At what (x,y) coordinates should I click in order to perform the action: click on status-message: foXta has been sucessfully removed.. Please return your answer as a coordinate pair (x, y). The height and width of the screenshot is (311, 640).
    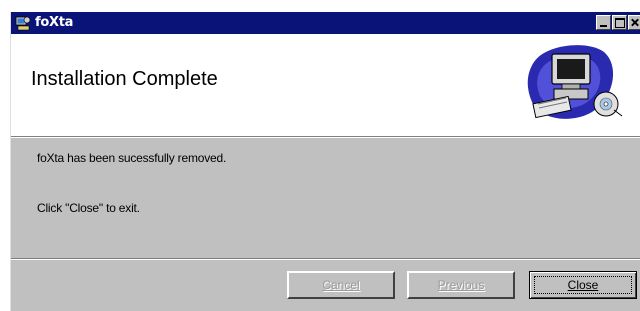
    Looking at the image, I should click on (132, 158).